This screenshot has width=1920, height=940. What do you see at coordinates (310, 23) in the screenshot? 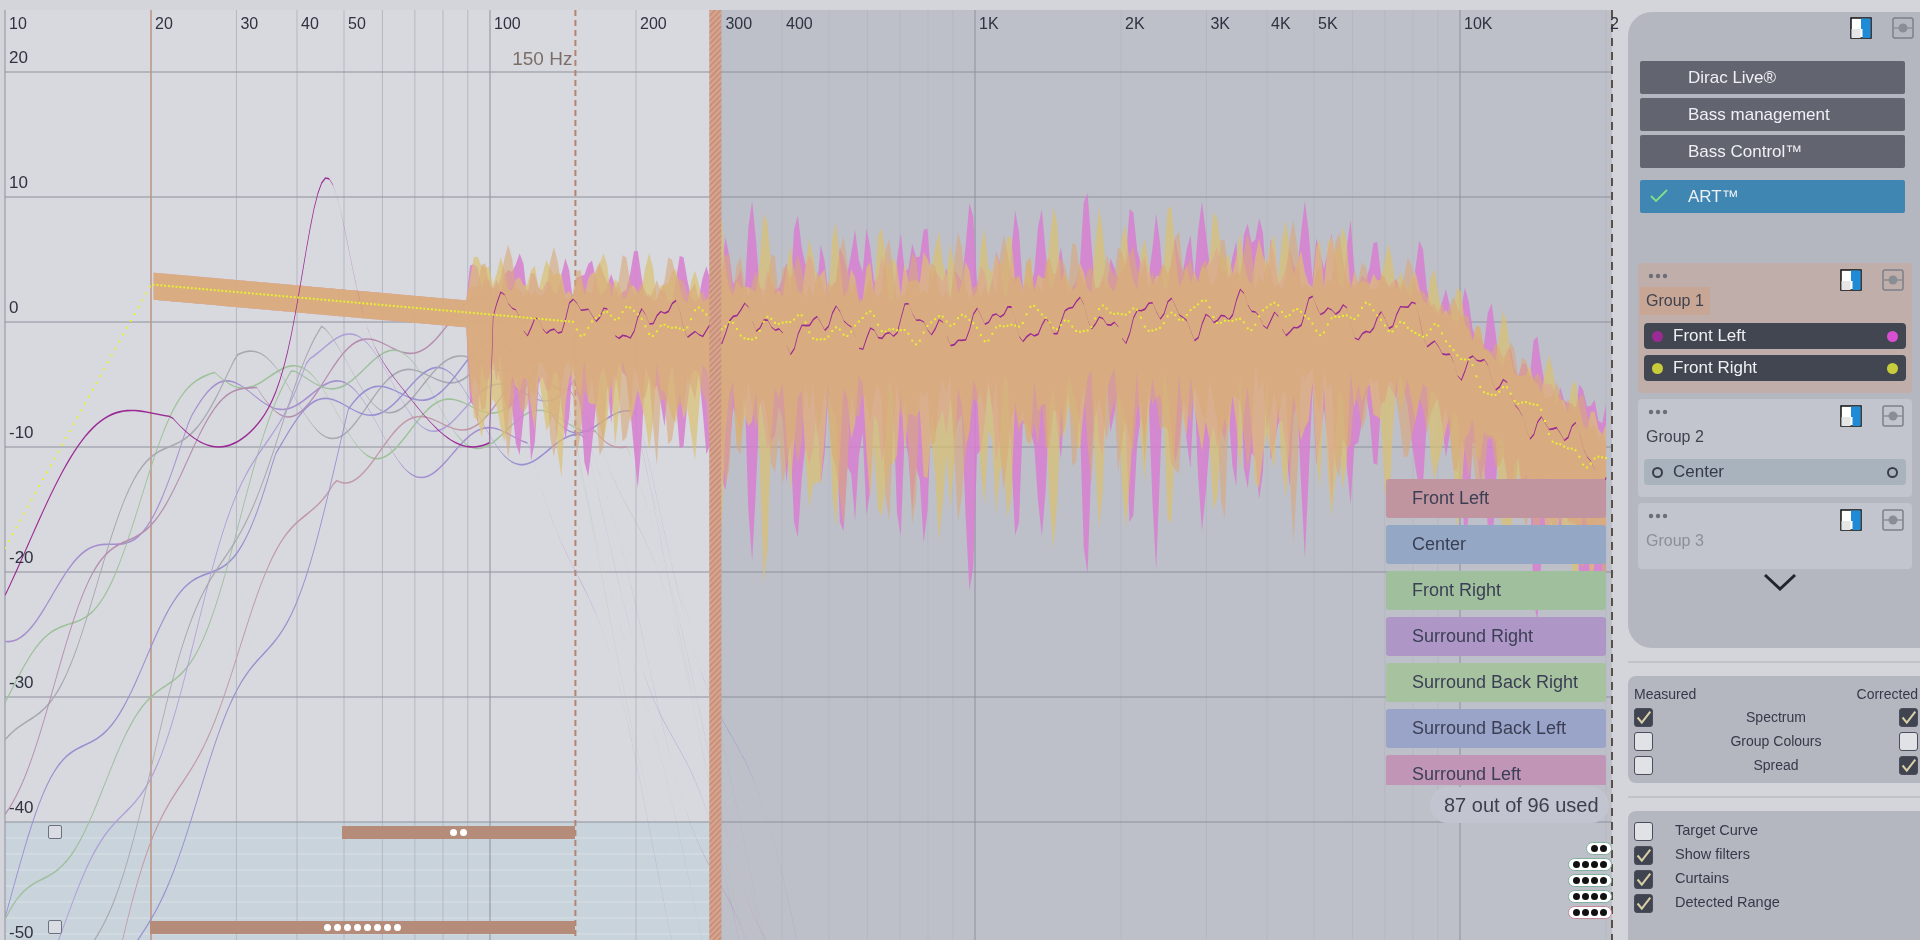
I see `axis-label: 40` at bounding box center [310, 23].